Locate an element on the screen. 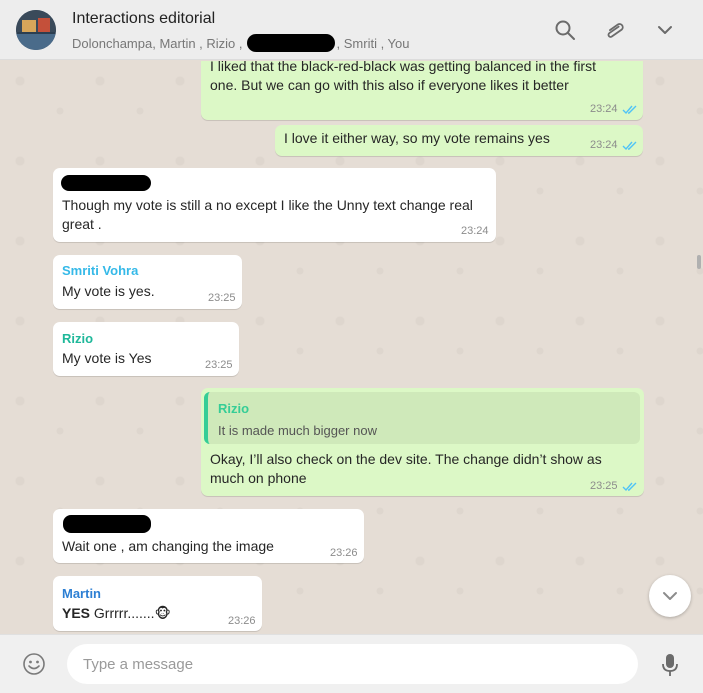 The height and width of the screenshot is (693, 703). message-incoming: Martin YES Grrrrr.......🐵 23:26 is located at coordinates (157, 603).